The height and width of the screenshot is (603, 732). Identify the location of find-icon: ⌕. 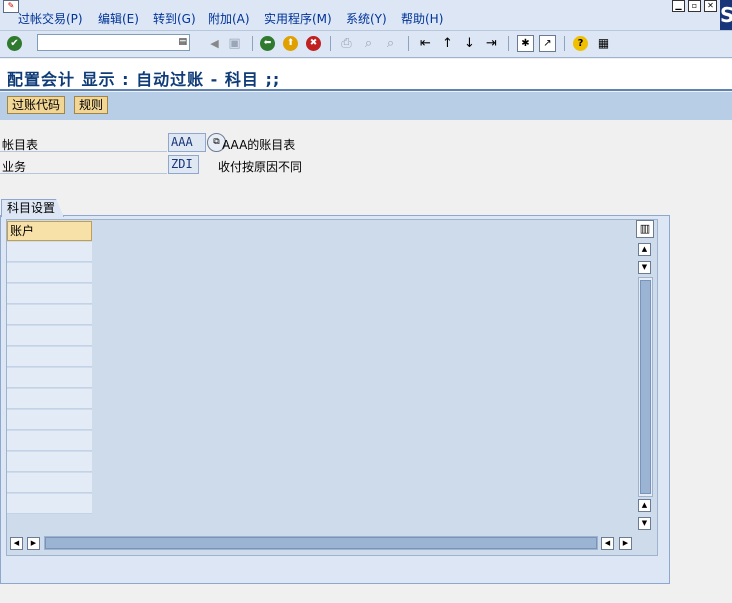
(368, 43).